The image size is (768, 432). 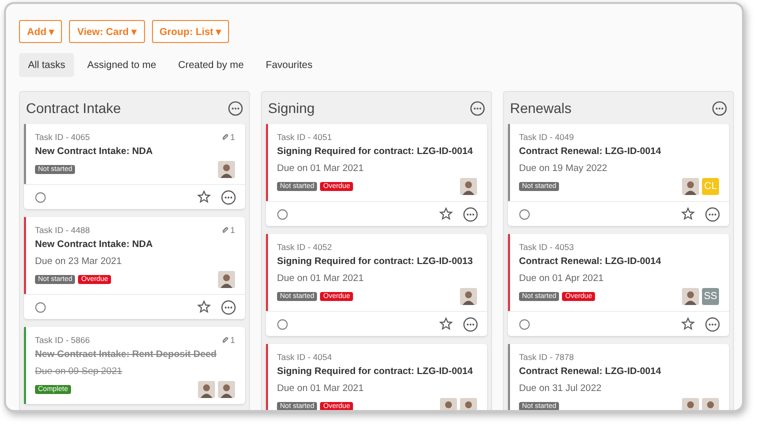 What do you see at coordinates (546, 247) in the screenshot?
I see `task-id: Task ID - 4053` at bounding box center [546, 247].